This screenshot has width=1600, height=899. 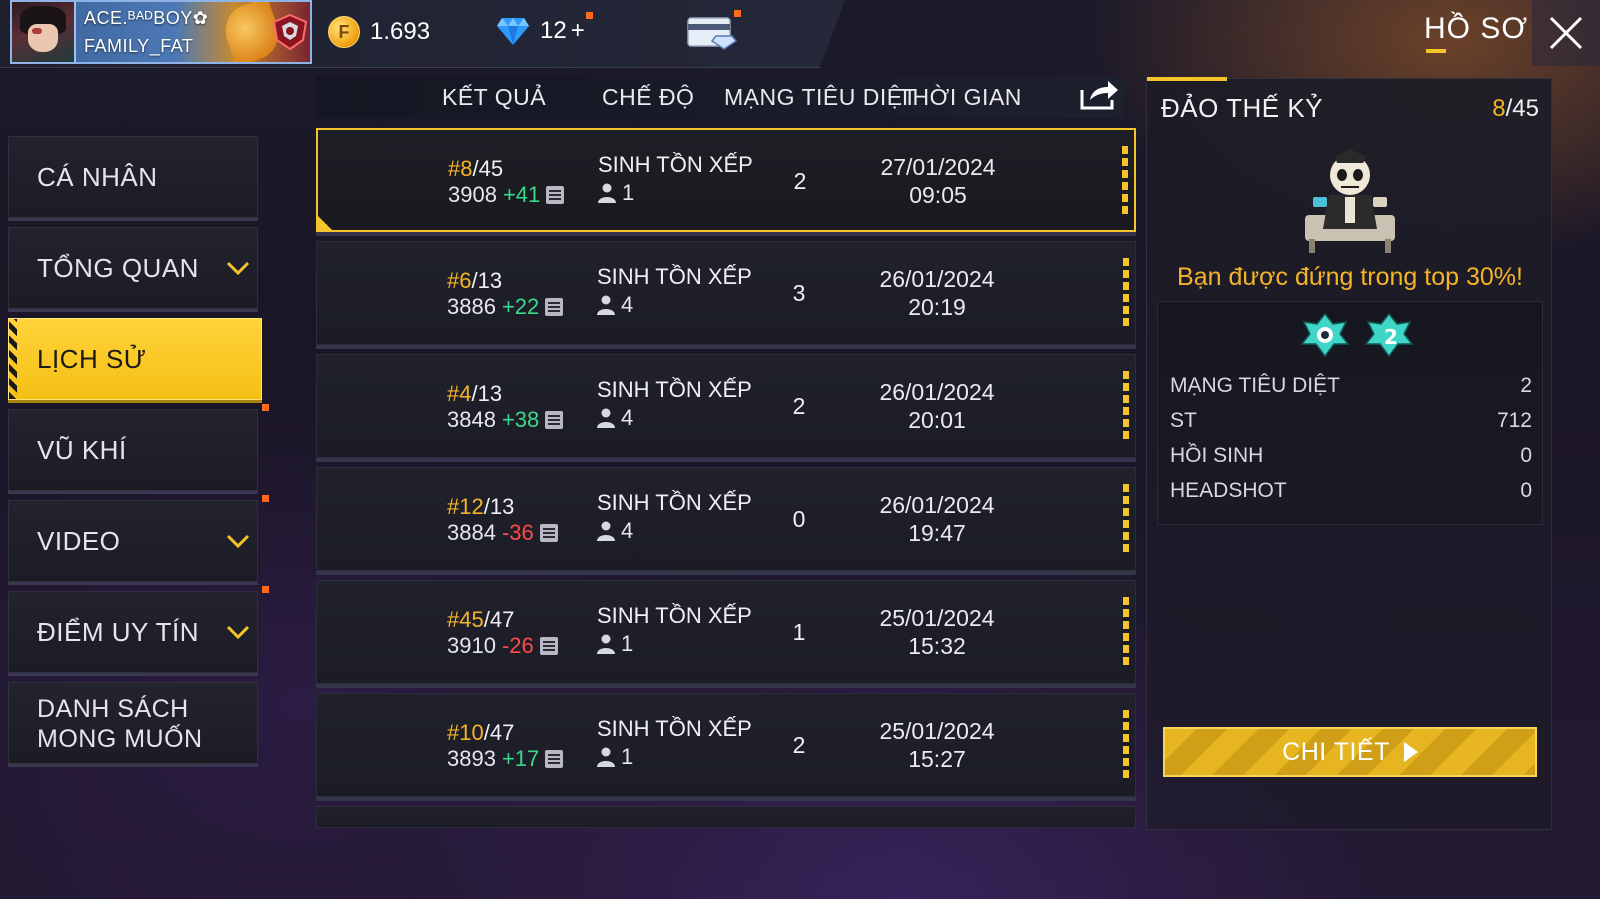 I want to click on avatar, so click(x=44, y=32).